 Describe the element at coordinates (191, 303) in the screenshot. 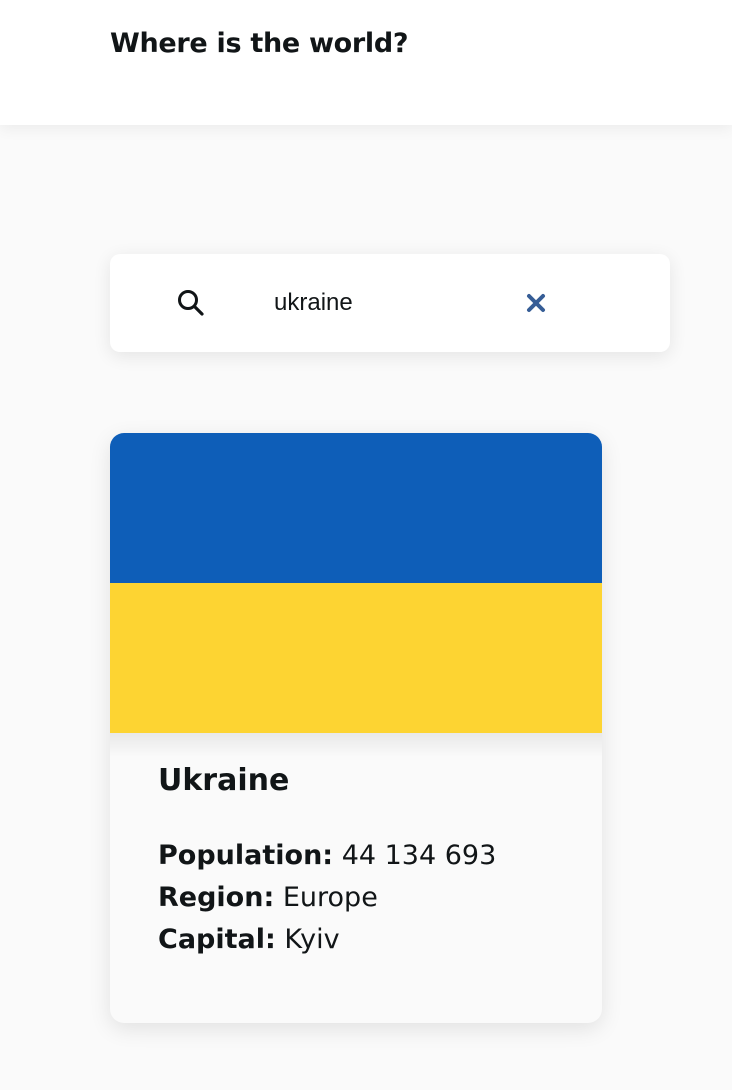

I see `search-icon` at that location.